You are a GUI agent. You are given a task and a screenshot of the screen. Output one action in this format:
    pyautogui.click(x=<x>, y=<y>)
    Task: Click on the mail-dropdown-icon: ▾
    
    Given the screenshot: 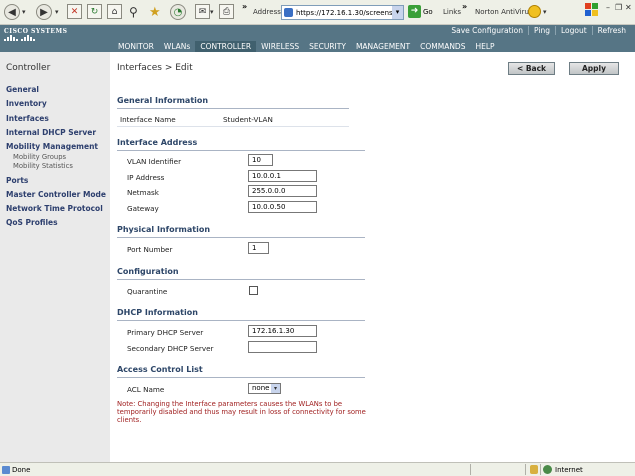 What is the action you would take?
    pyautogui.click(x=212, y=12)
    